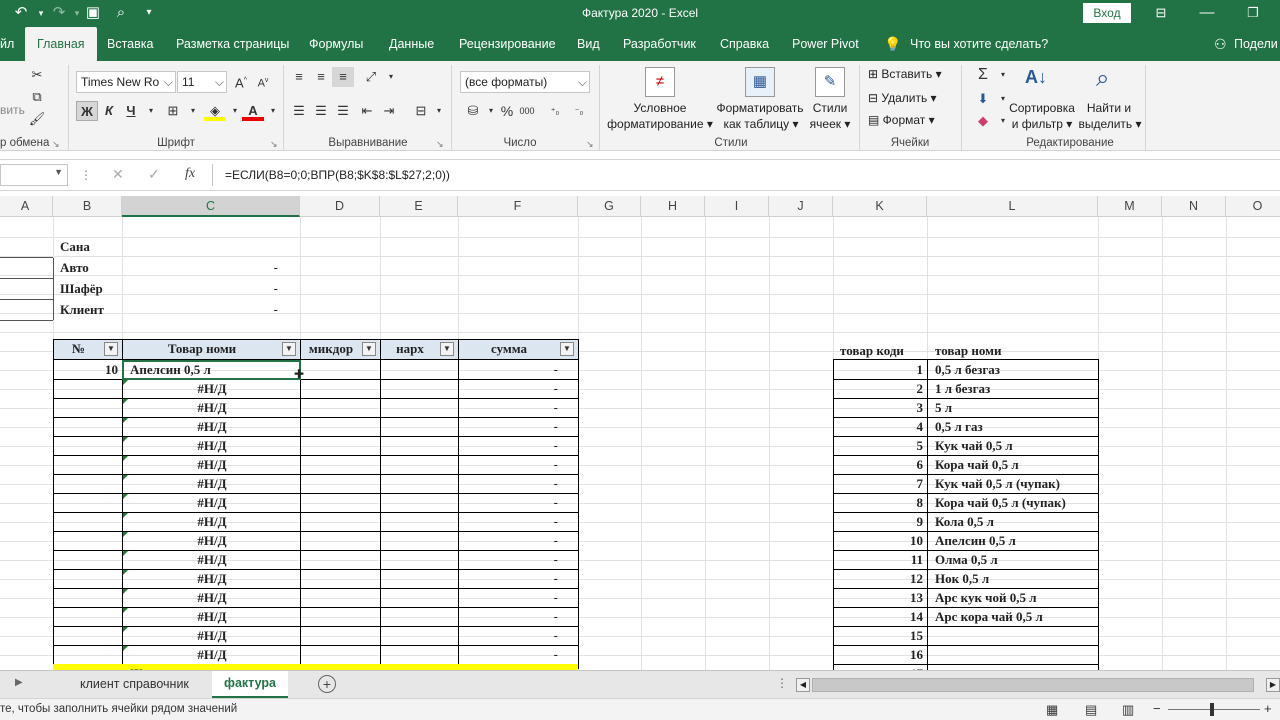  I want to click on column-header-l: L, so click(1012, 206).